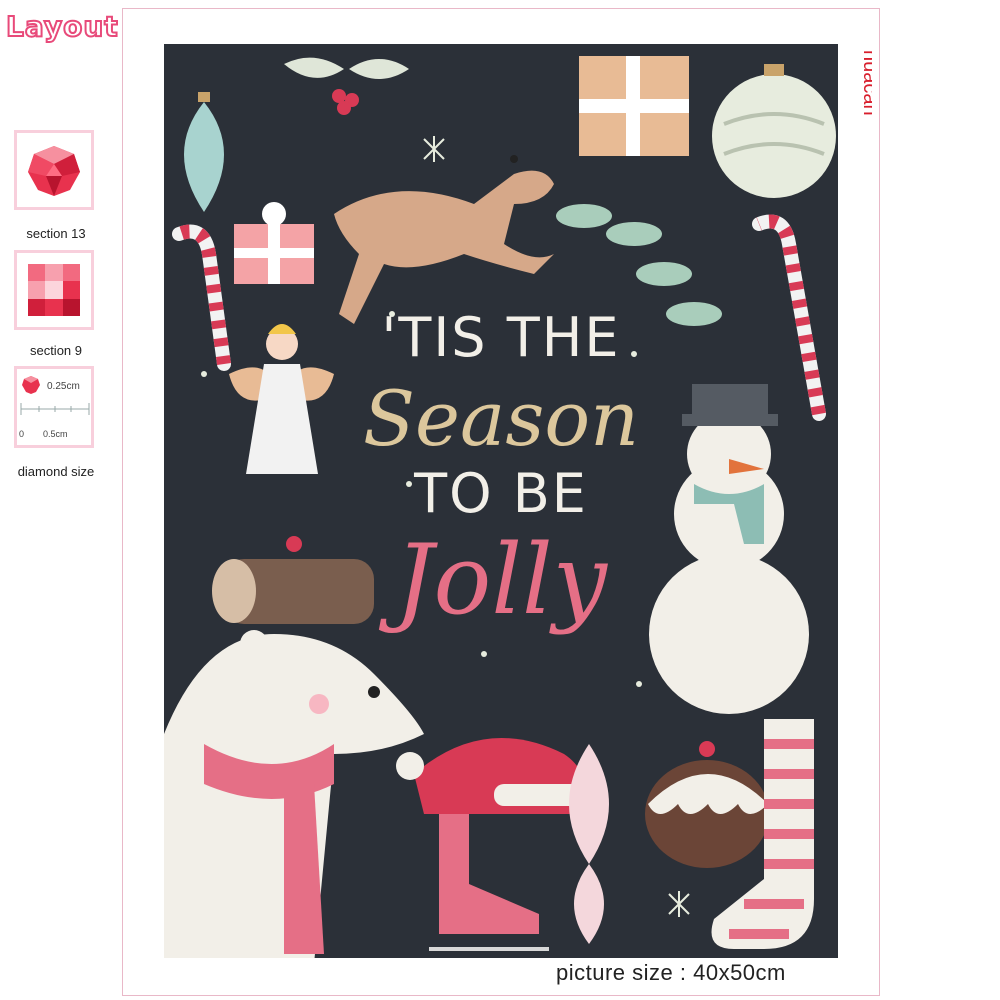 Image resolution: width=1000 pixels, height=1000 pixels. What do you see at coordinates (589, 844) in the screenshot?
I see `finial-ornament-icon` at bounding box center [589, 844].